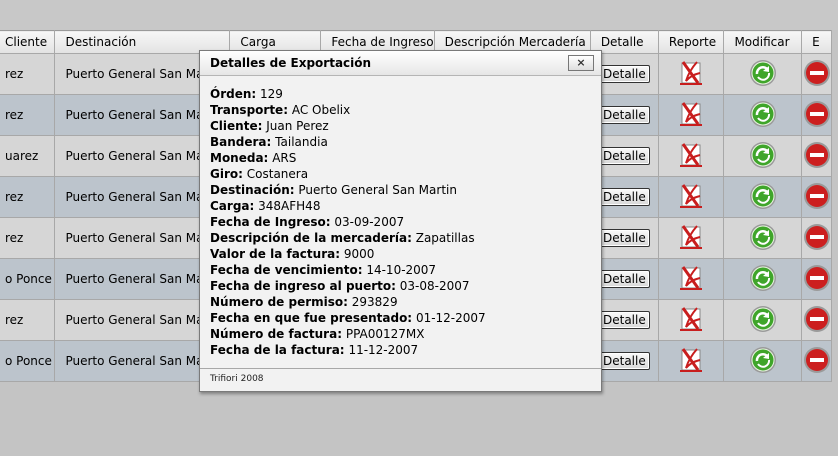 The image size is (838, 456). I want to click on detail-field: Valor de la factura: 9000, so click(401, 254).